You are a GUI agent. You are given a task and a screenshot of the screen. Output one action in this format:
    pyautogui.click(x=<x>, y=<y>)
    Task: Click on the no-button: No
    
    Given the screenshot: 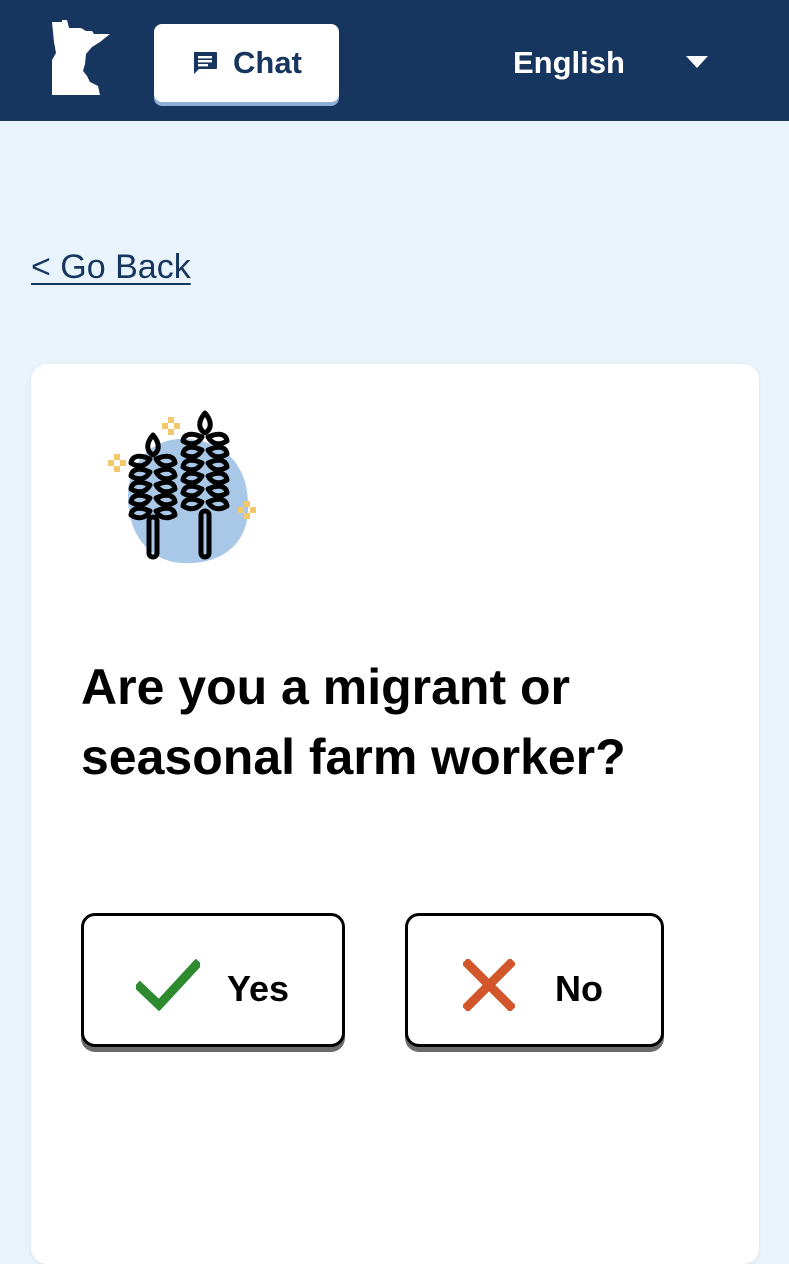 What is the action you would take?
    pyautogui.click(x=534, y=980)
    